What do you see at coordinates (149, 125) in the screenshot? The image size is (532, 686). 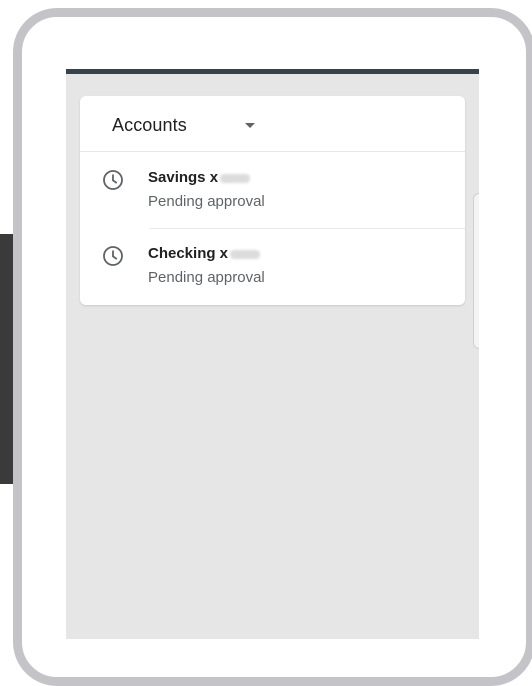 I see `accounts-title: Accounts` at bounding box center [149, 125].